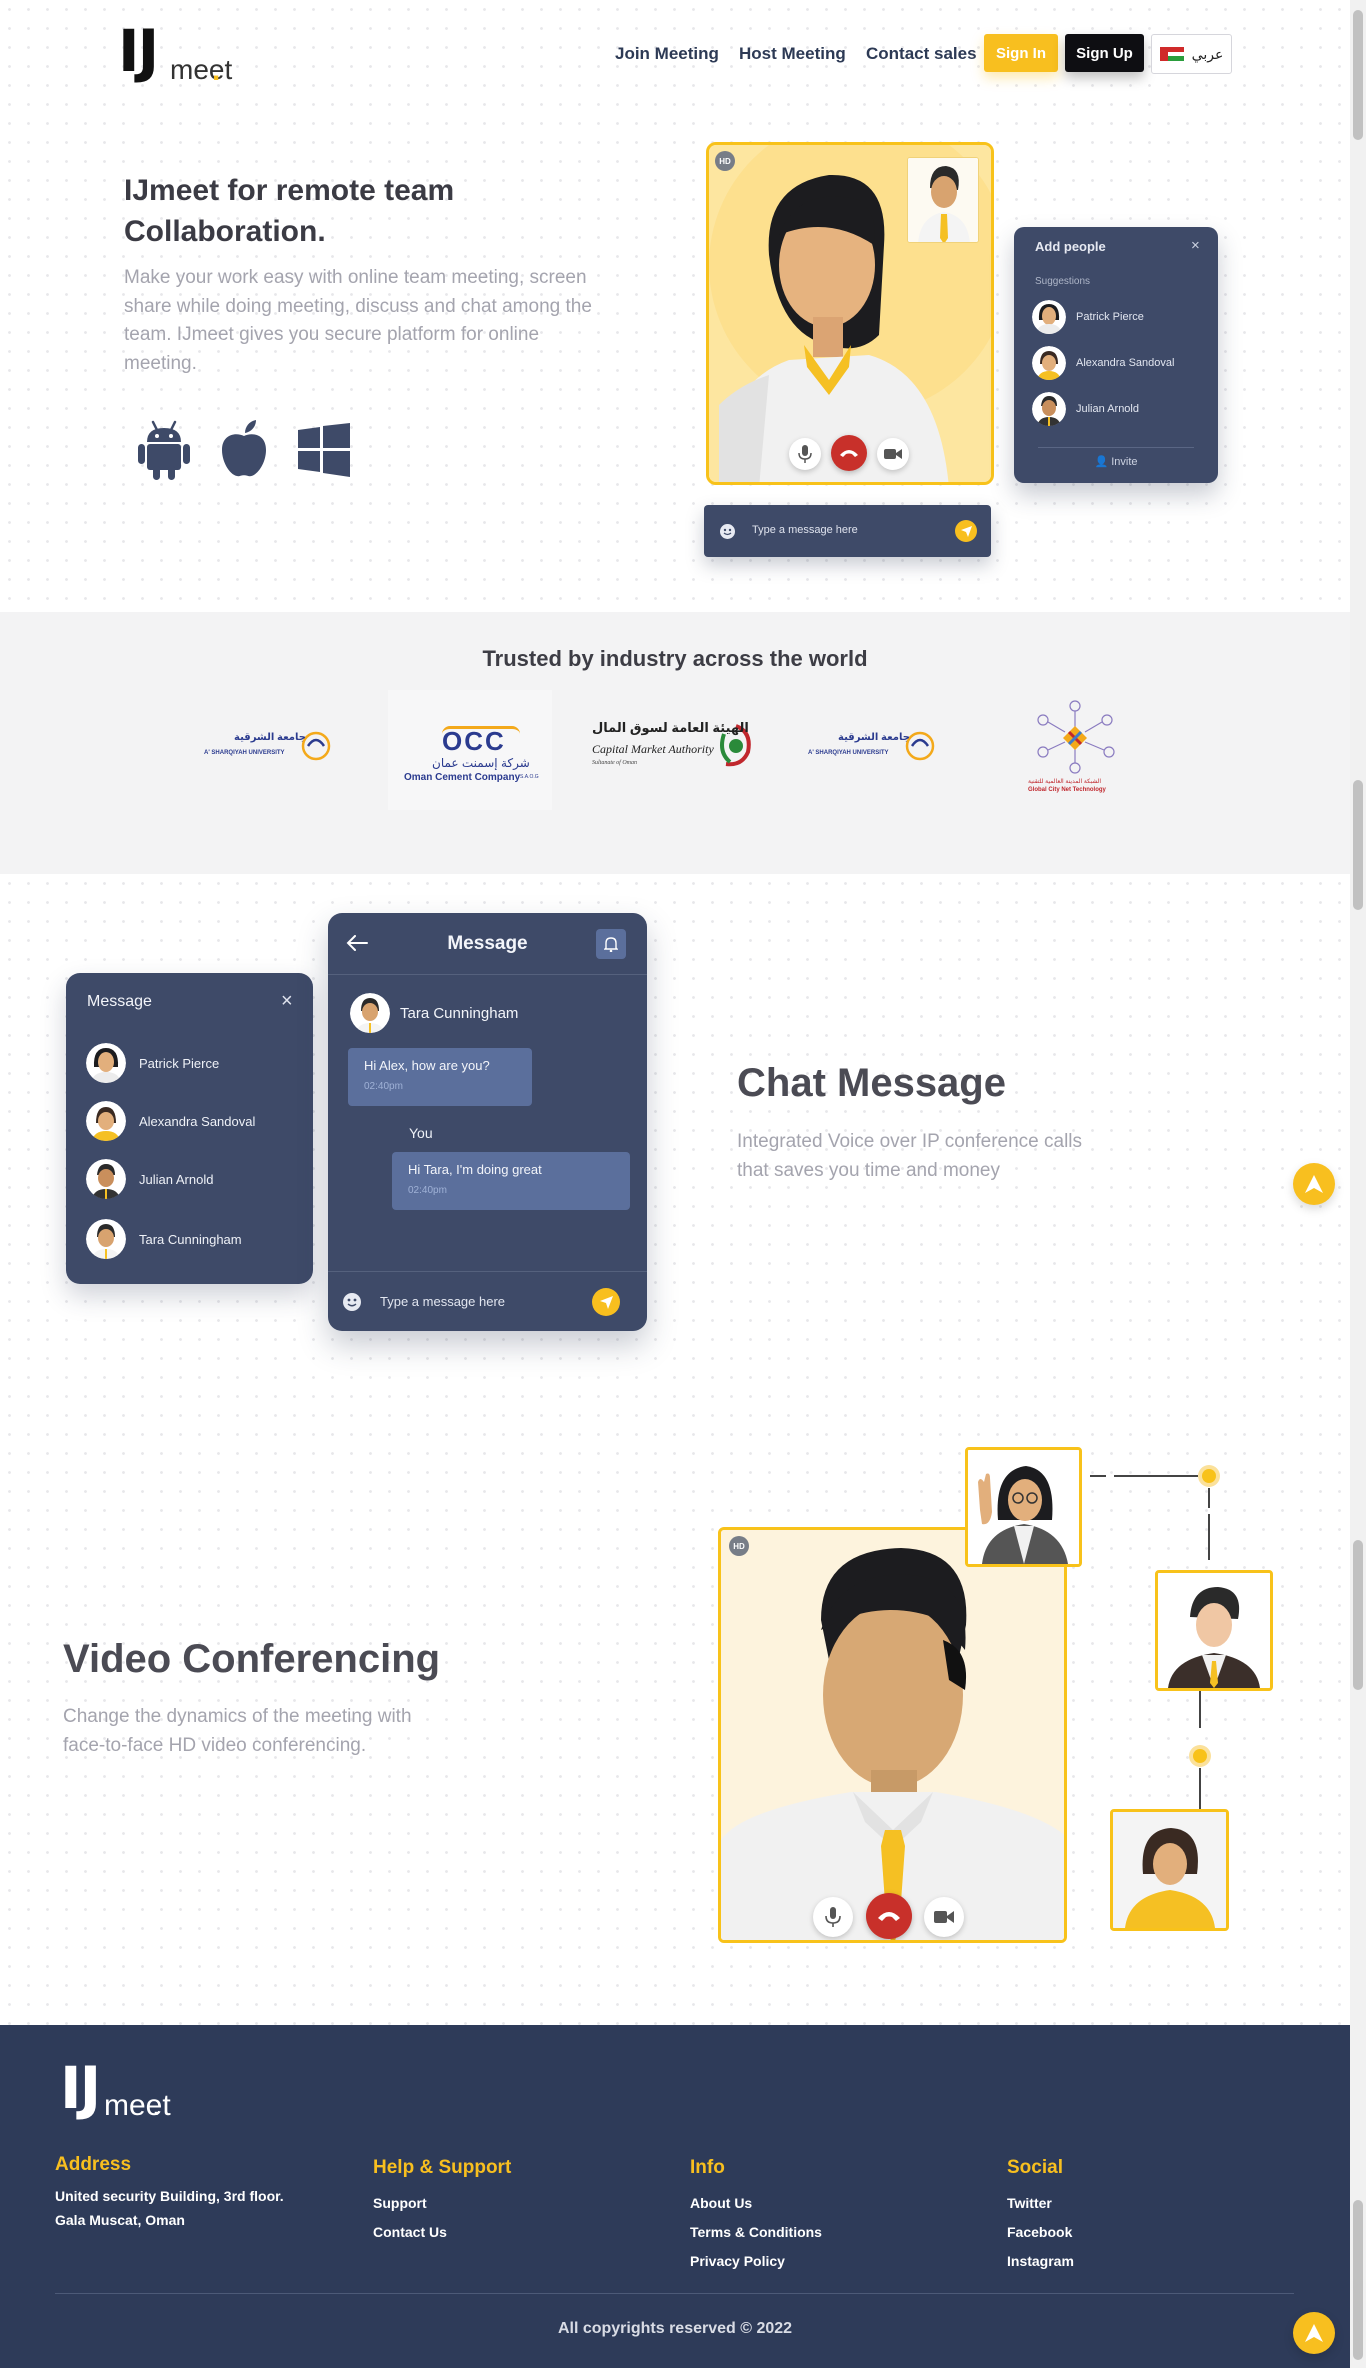  Describe the element at coordinates (892, 1735) in the screenshot. I see `main-video-frame: HD` at that location.